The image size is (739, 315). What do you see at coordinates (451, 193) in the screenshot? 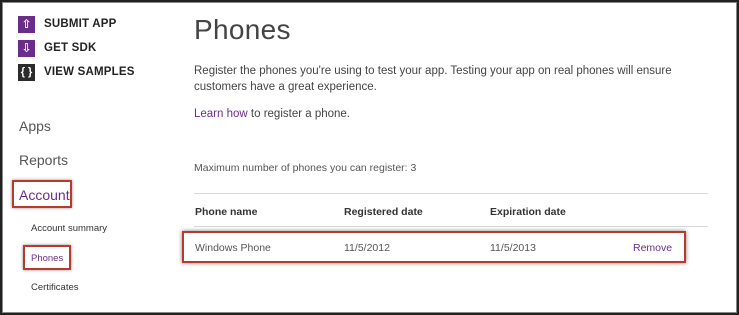
I see `table-divider` at bounding box center [451, 193].